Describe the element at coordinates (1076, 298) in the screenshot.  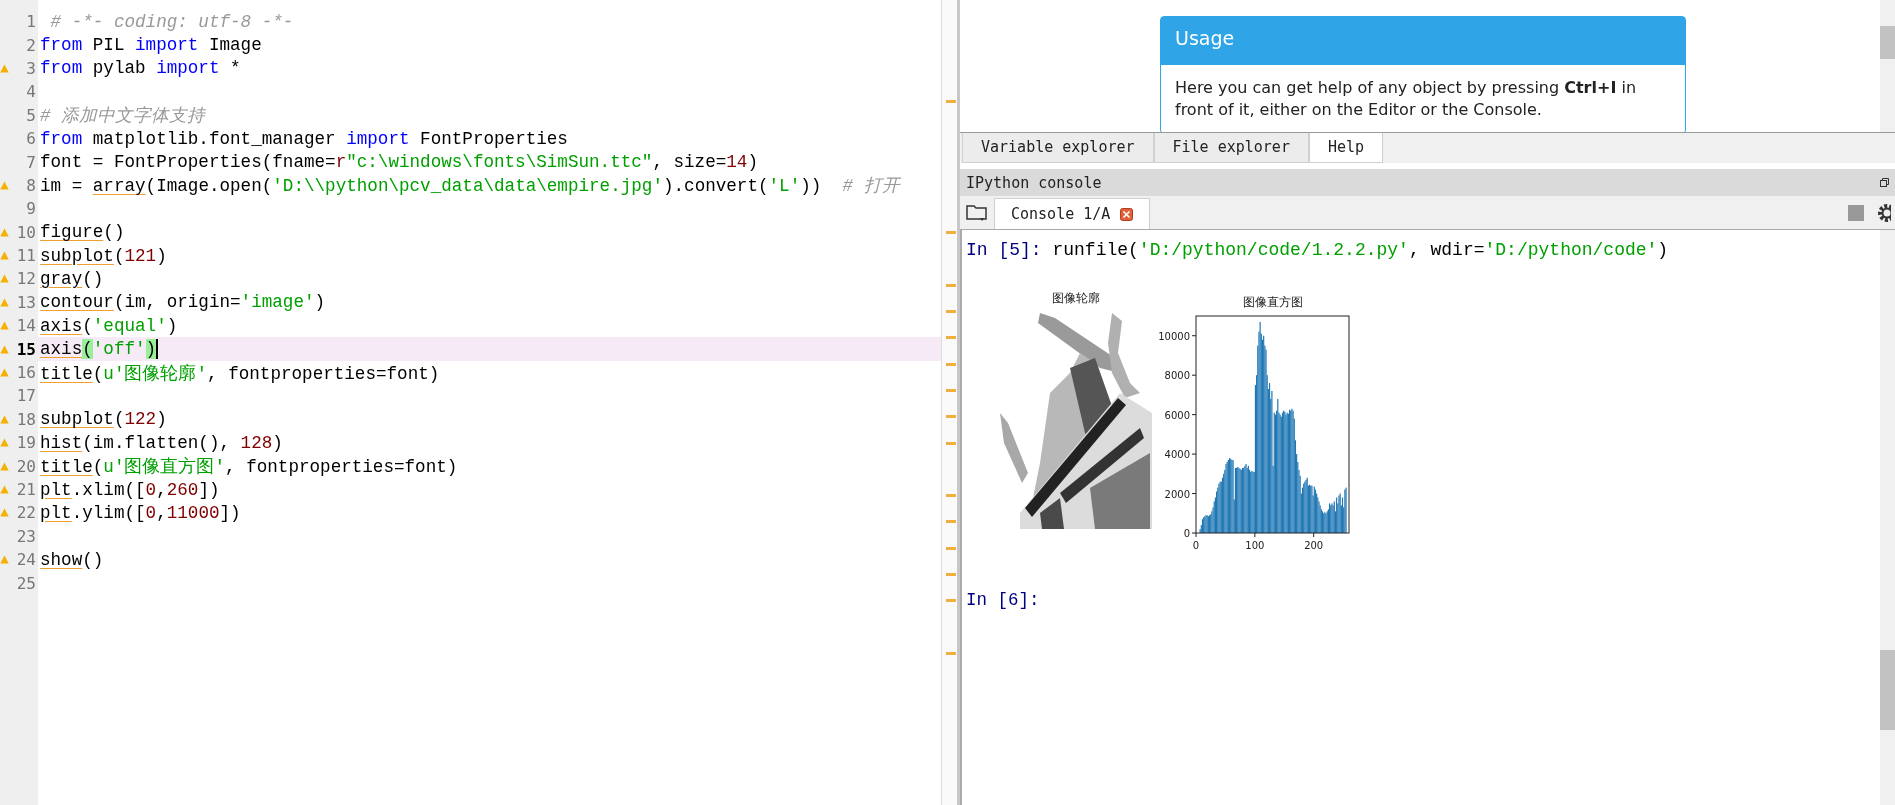
I see `plot-title: 图像轮廓` at that location.